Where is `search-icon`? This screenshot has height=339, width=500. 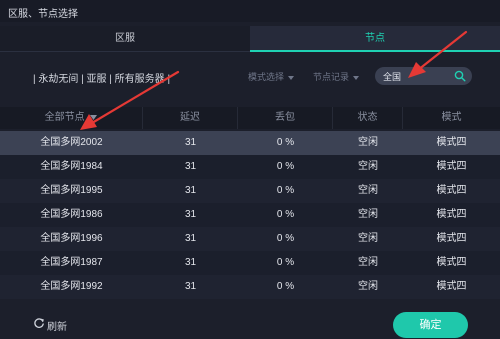
search-icon is located at coordinates (460, 76).